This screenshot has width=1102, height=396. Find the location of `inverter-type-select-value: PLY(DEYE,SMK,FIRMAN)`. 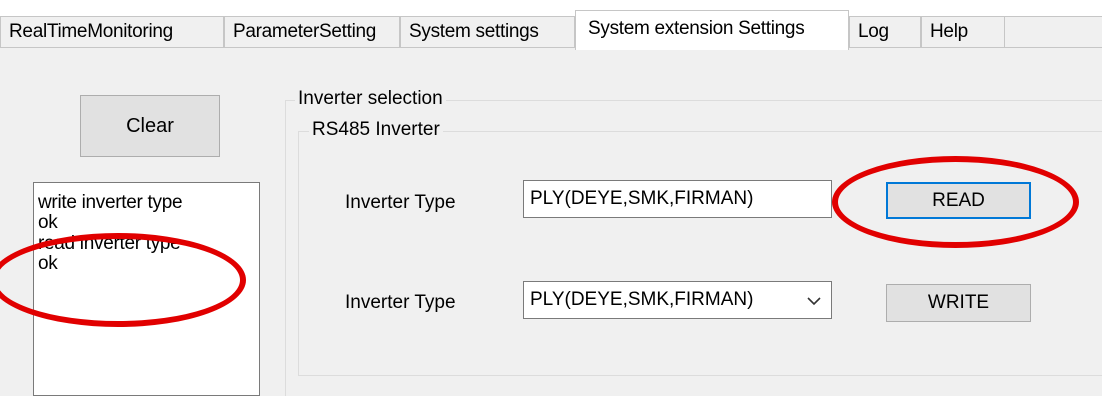

inverter-type-select-value: PLY(DEYE,SMK,FIRMAN) is located at coordinates (642, 299).